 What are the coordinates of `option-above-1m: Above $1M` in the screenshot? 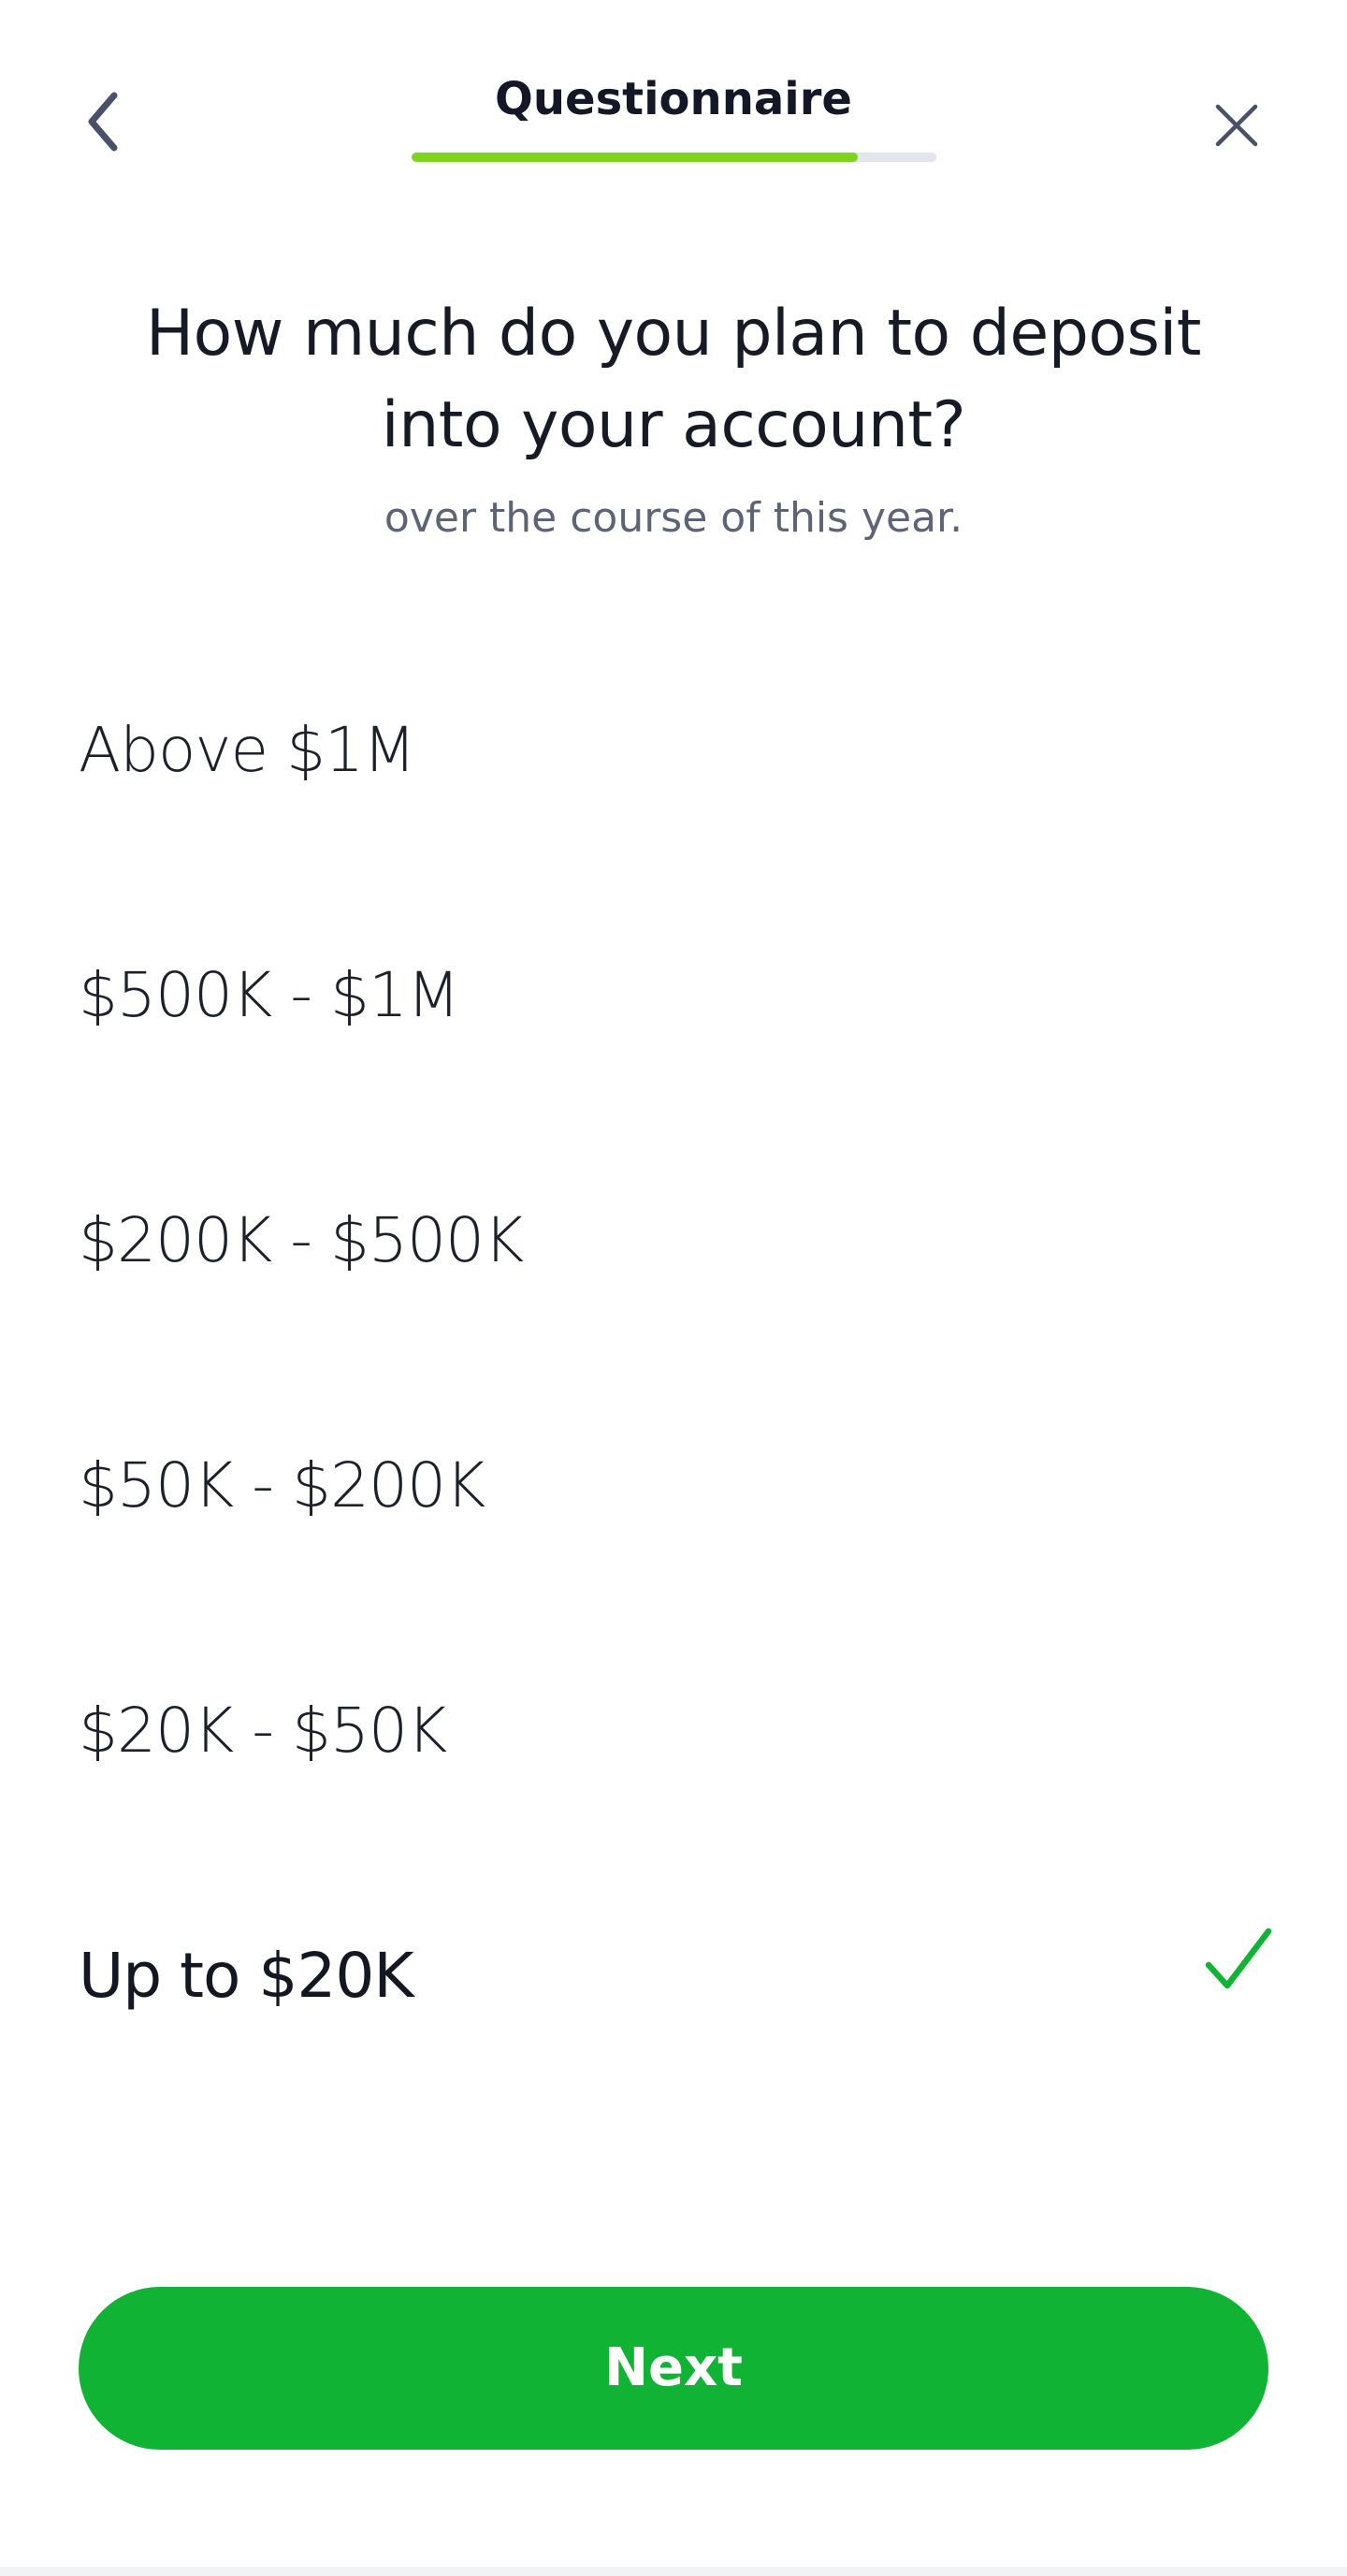 It's located at (674, 745).